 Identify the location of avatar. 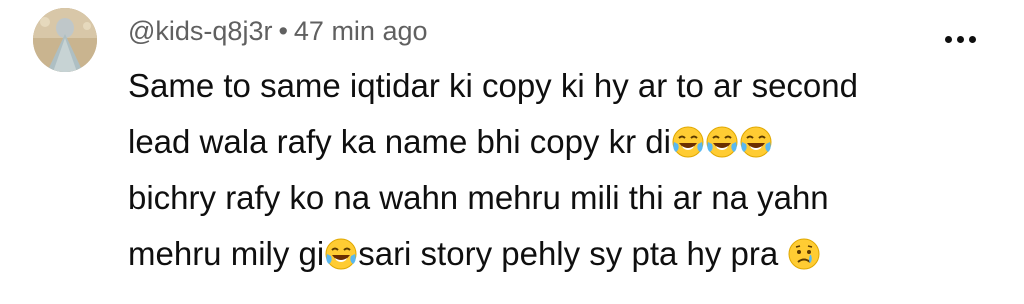
(65, 40).